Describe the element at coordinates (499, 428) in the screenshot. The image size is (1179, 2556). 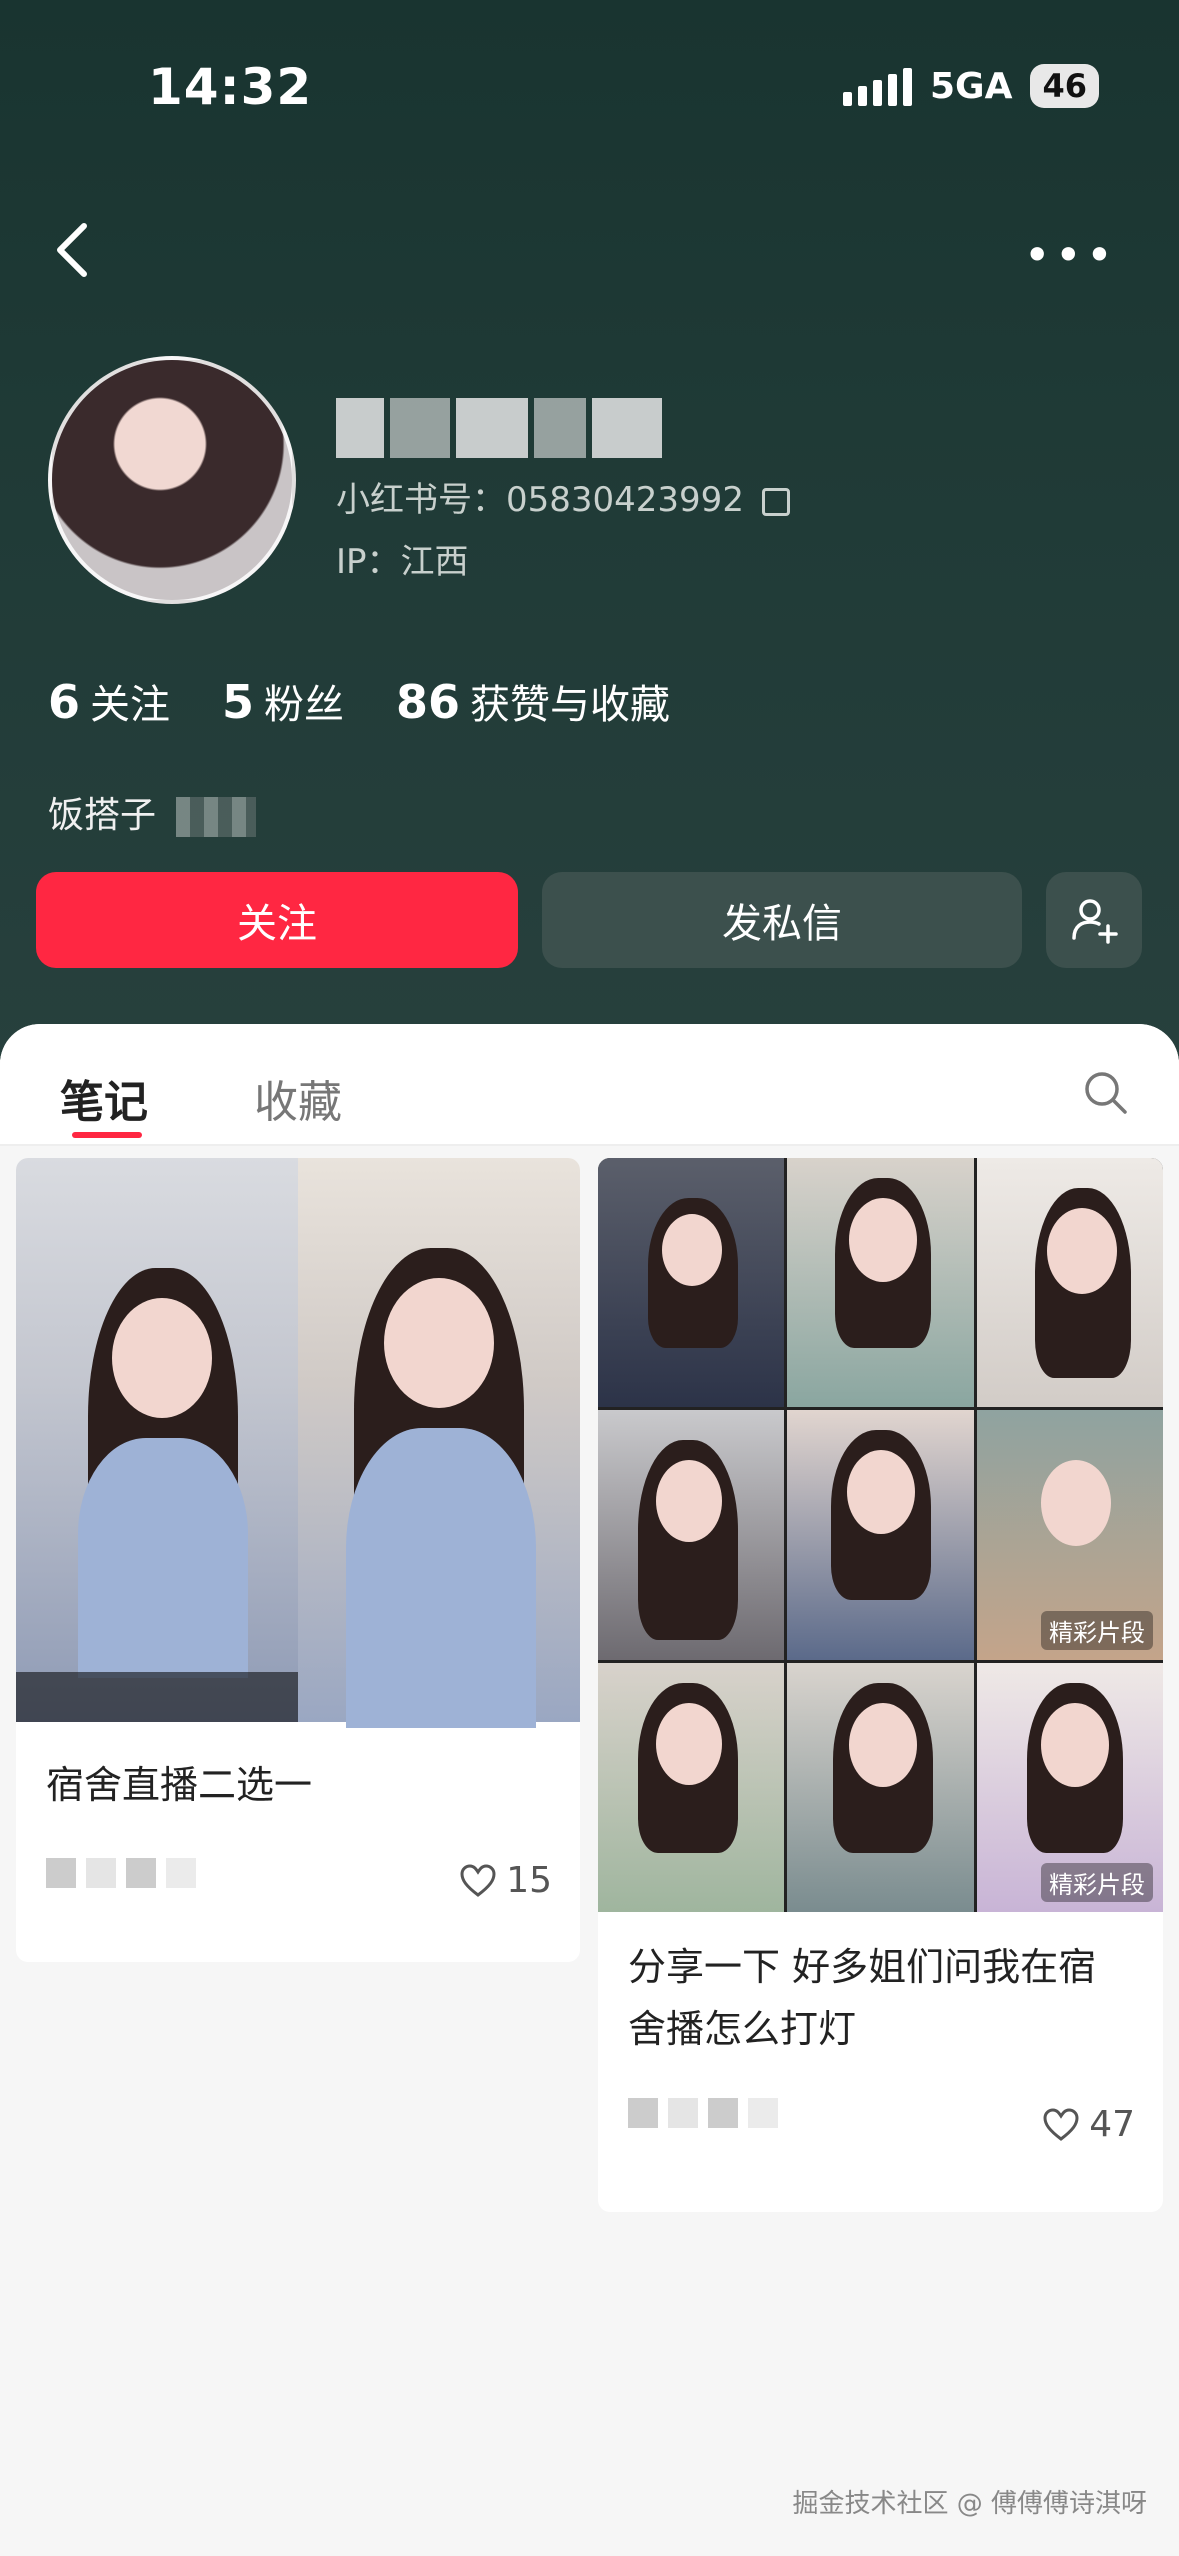
I see `nickname-redacted` at that location.